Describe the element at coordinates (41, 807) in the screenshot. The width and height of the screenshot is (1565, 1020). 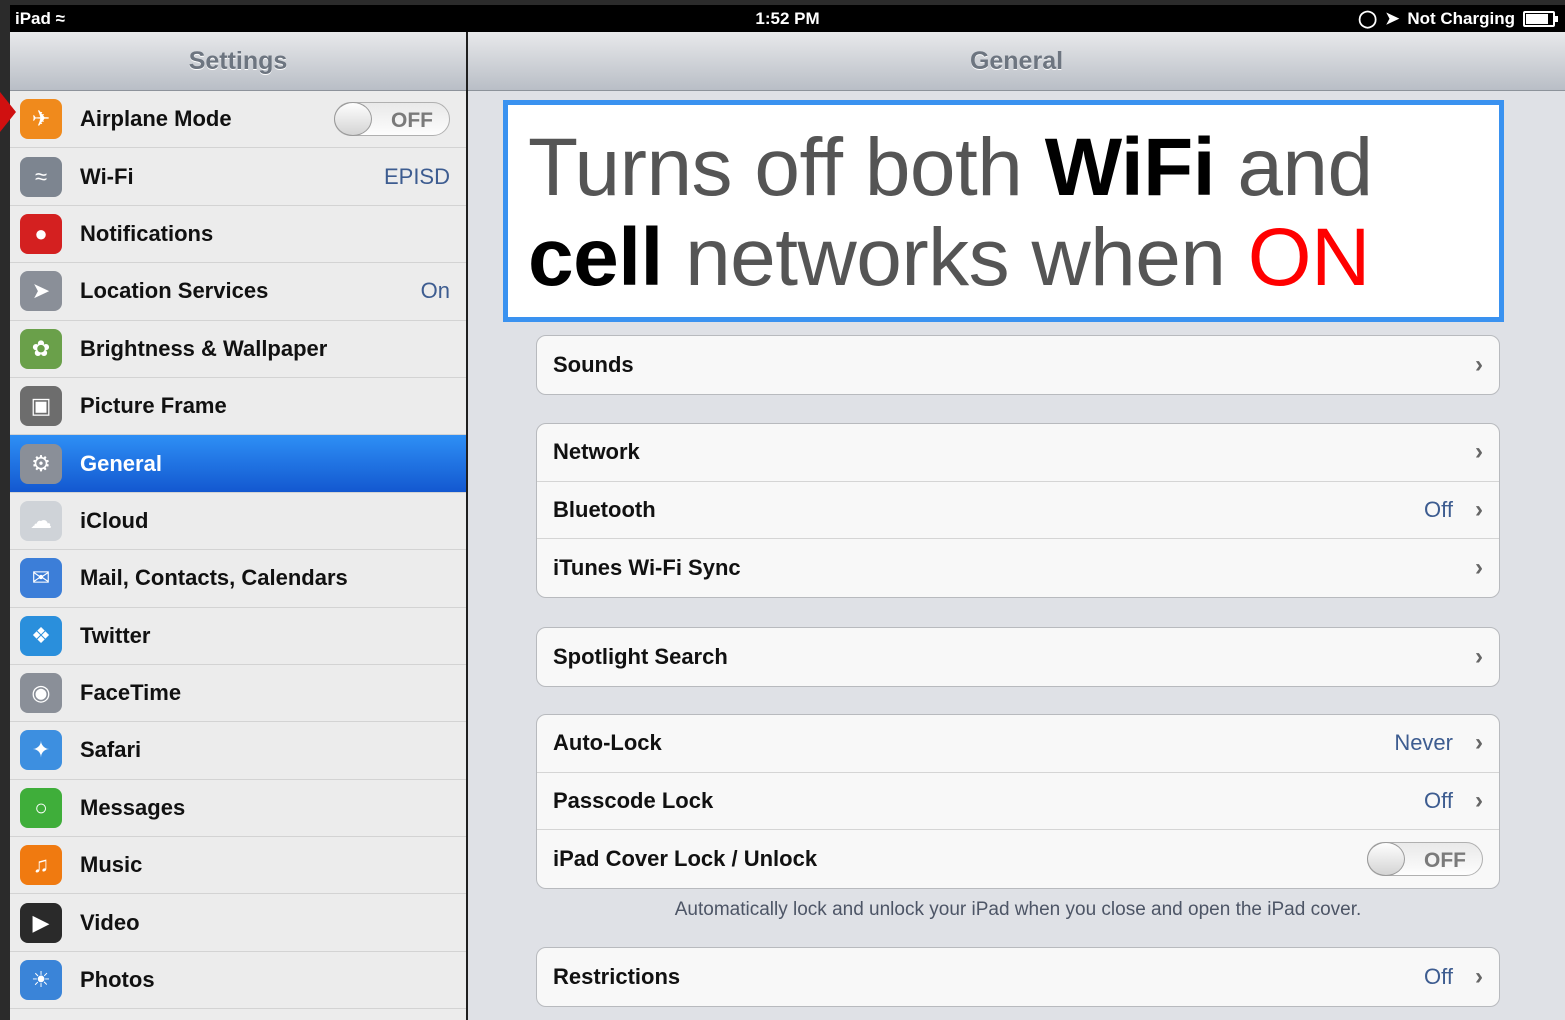
I see `messages-icon: ○` at that location.